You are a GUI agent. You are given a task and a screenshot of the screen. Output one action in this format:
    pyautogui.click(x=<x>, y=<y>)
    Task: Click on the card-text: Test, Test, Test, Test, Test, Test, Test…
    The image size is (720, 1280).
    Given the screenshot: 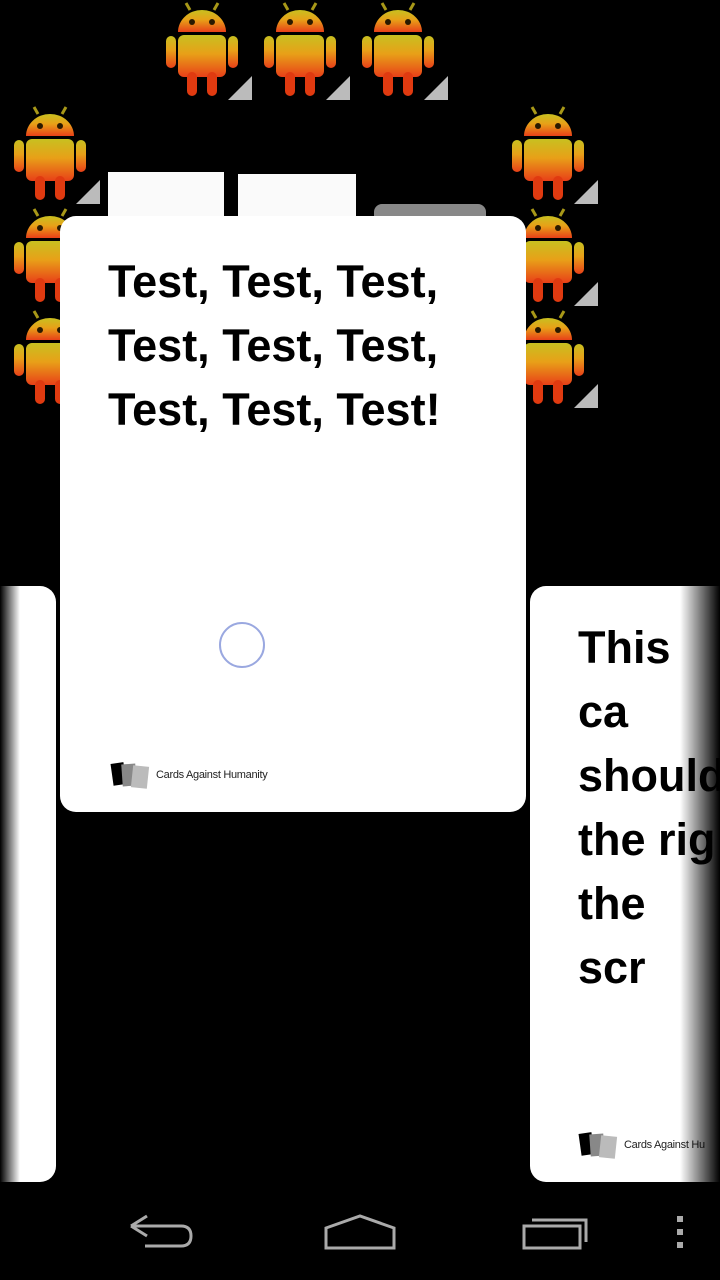 What is the action you would take?
    pyautogui.click(x=274, y=345)
    